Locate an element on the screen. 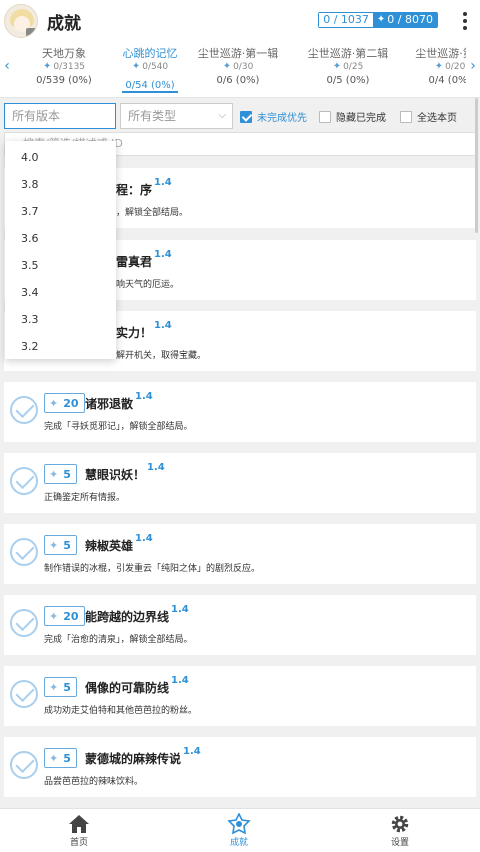  primogem-count: ✦ 0 / 8070 is located at coordinates (404, 20).